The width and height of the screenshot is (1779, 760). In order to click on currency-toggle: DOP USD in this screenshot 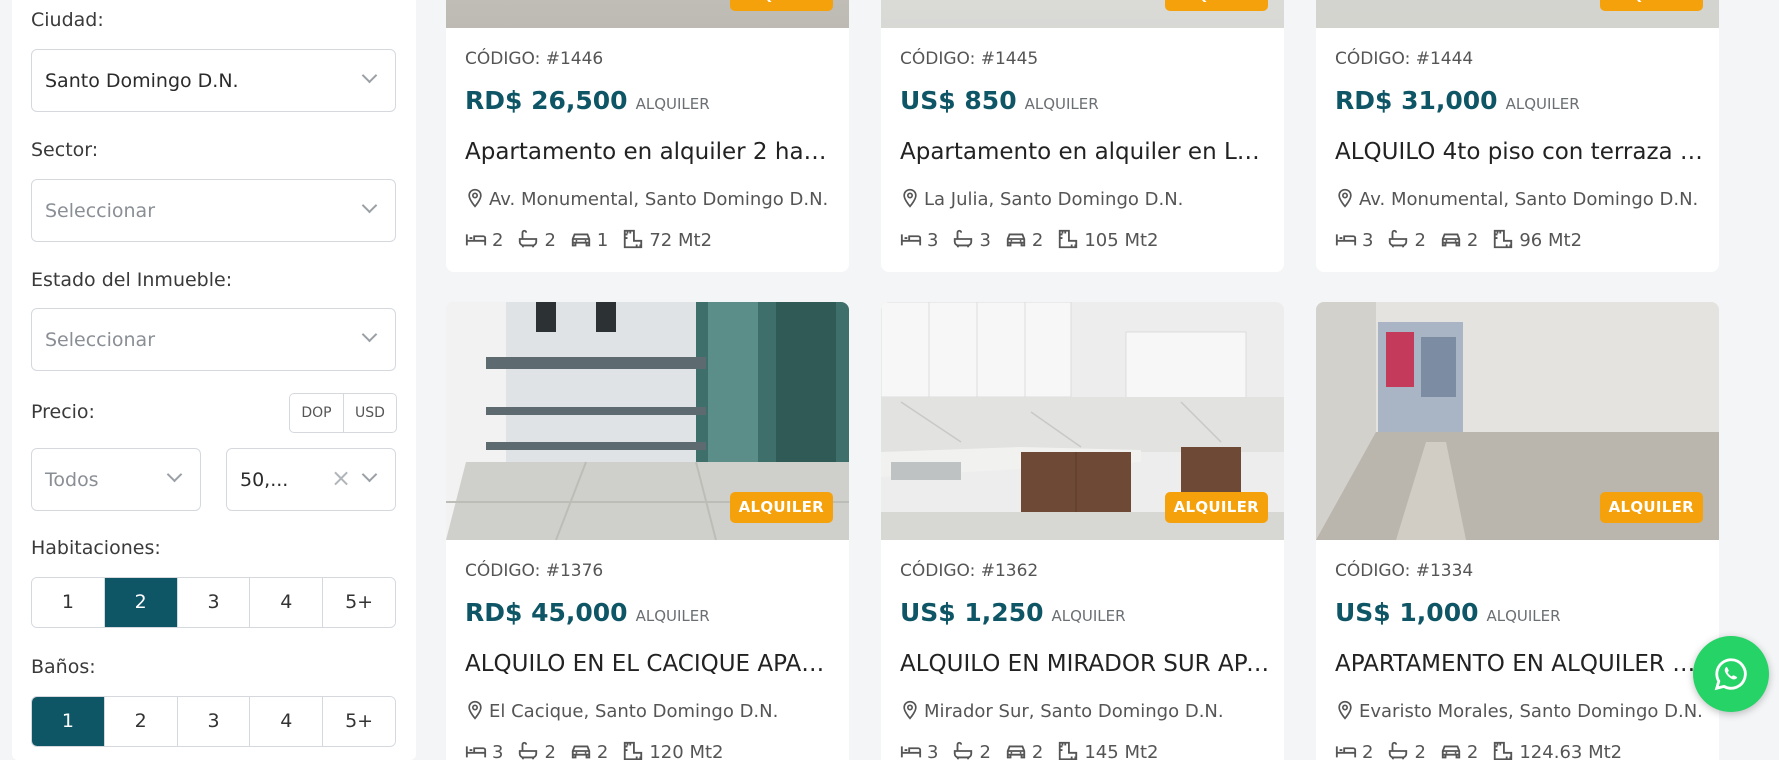, I will do `click(343, 413)`.